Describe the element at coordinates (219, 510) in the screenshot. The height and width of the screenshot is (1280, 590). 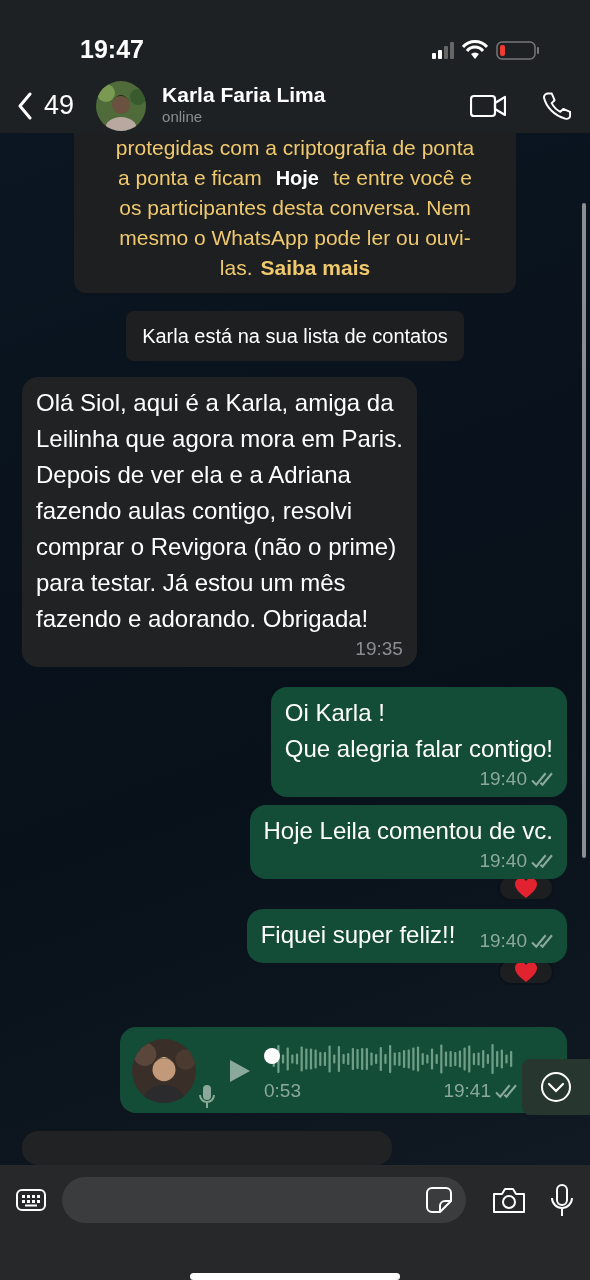
I see `message-text: Olá Siol, aqui é a Karla, amiga da Leilinha que agora mora em Paris. Depois de ver ela e a Adriana fazendo aulas contigo, resolvi comprar o Revigora (não o prime) para testar. Já estou um mês fazendo e adorando. Obrigada!` at that location.